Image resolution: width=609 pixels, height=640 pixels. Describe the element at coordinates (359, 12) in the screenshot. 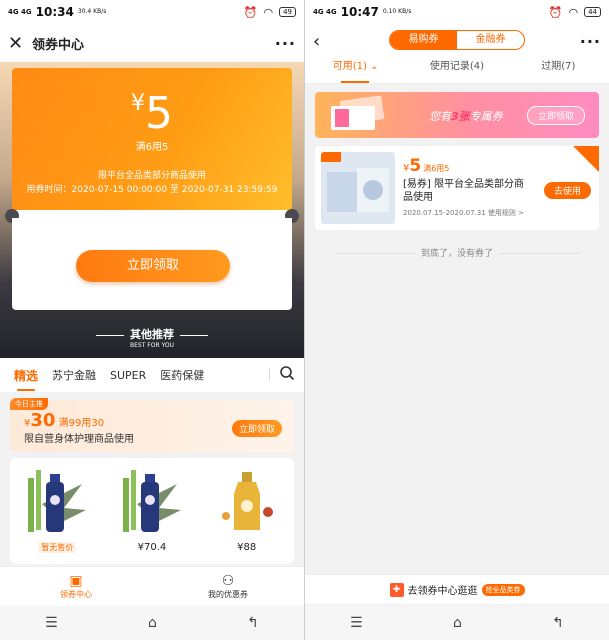

I see `status-time: 10:47` at that location.